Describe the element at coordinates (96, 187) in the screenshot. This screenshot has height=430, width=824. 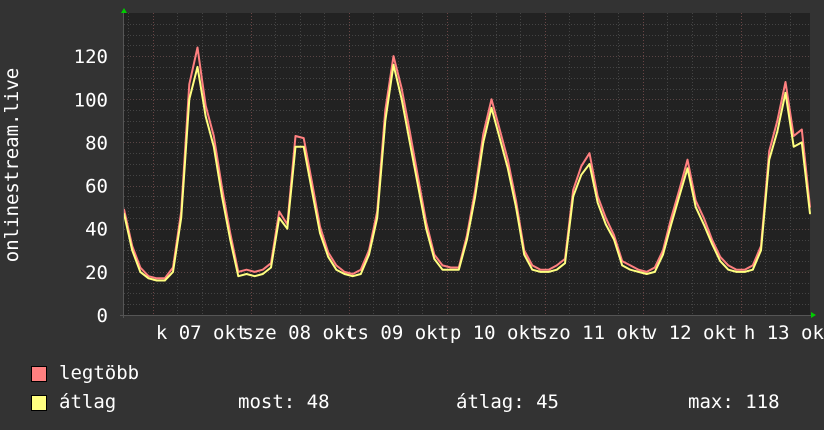
I see `y-tick-label: 60` at that location.